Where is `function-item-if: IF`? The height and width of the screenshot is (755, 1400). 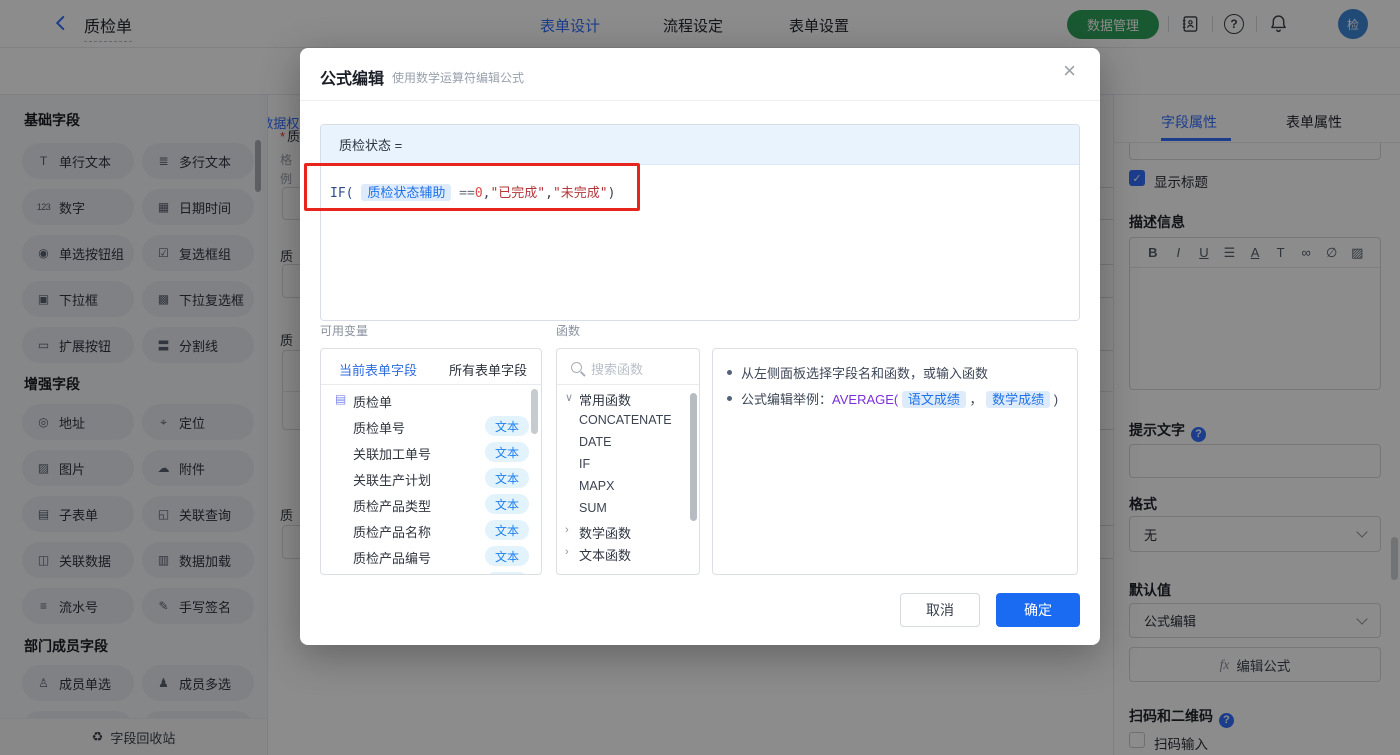 function-item-if: IF is located at coordinates (584, 464).